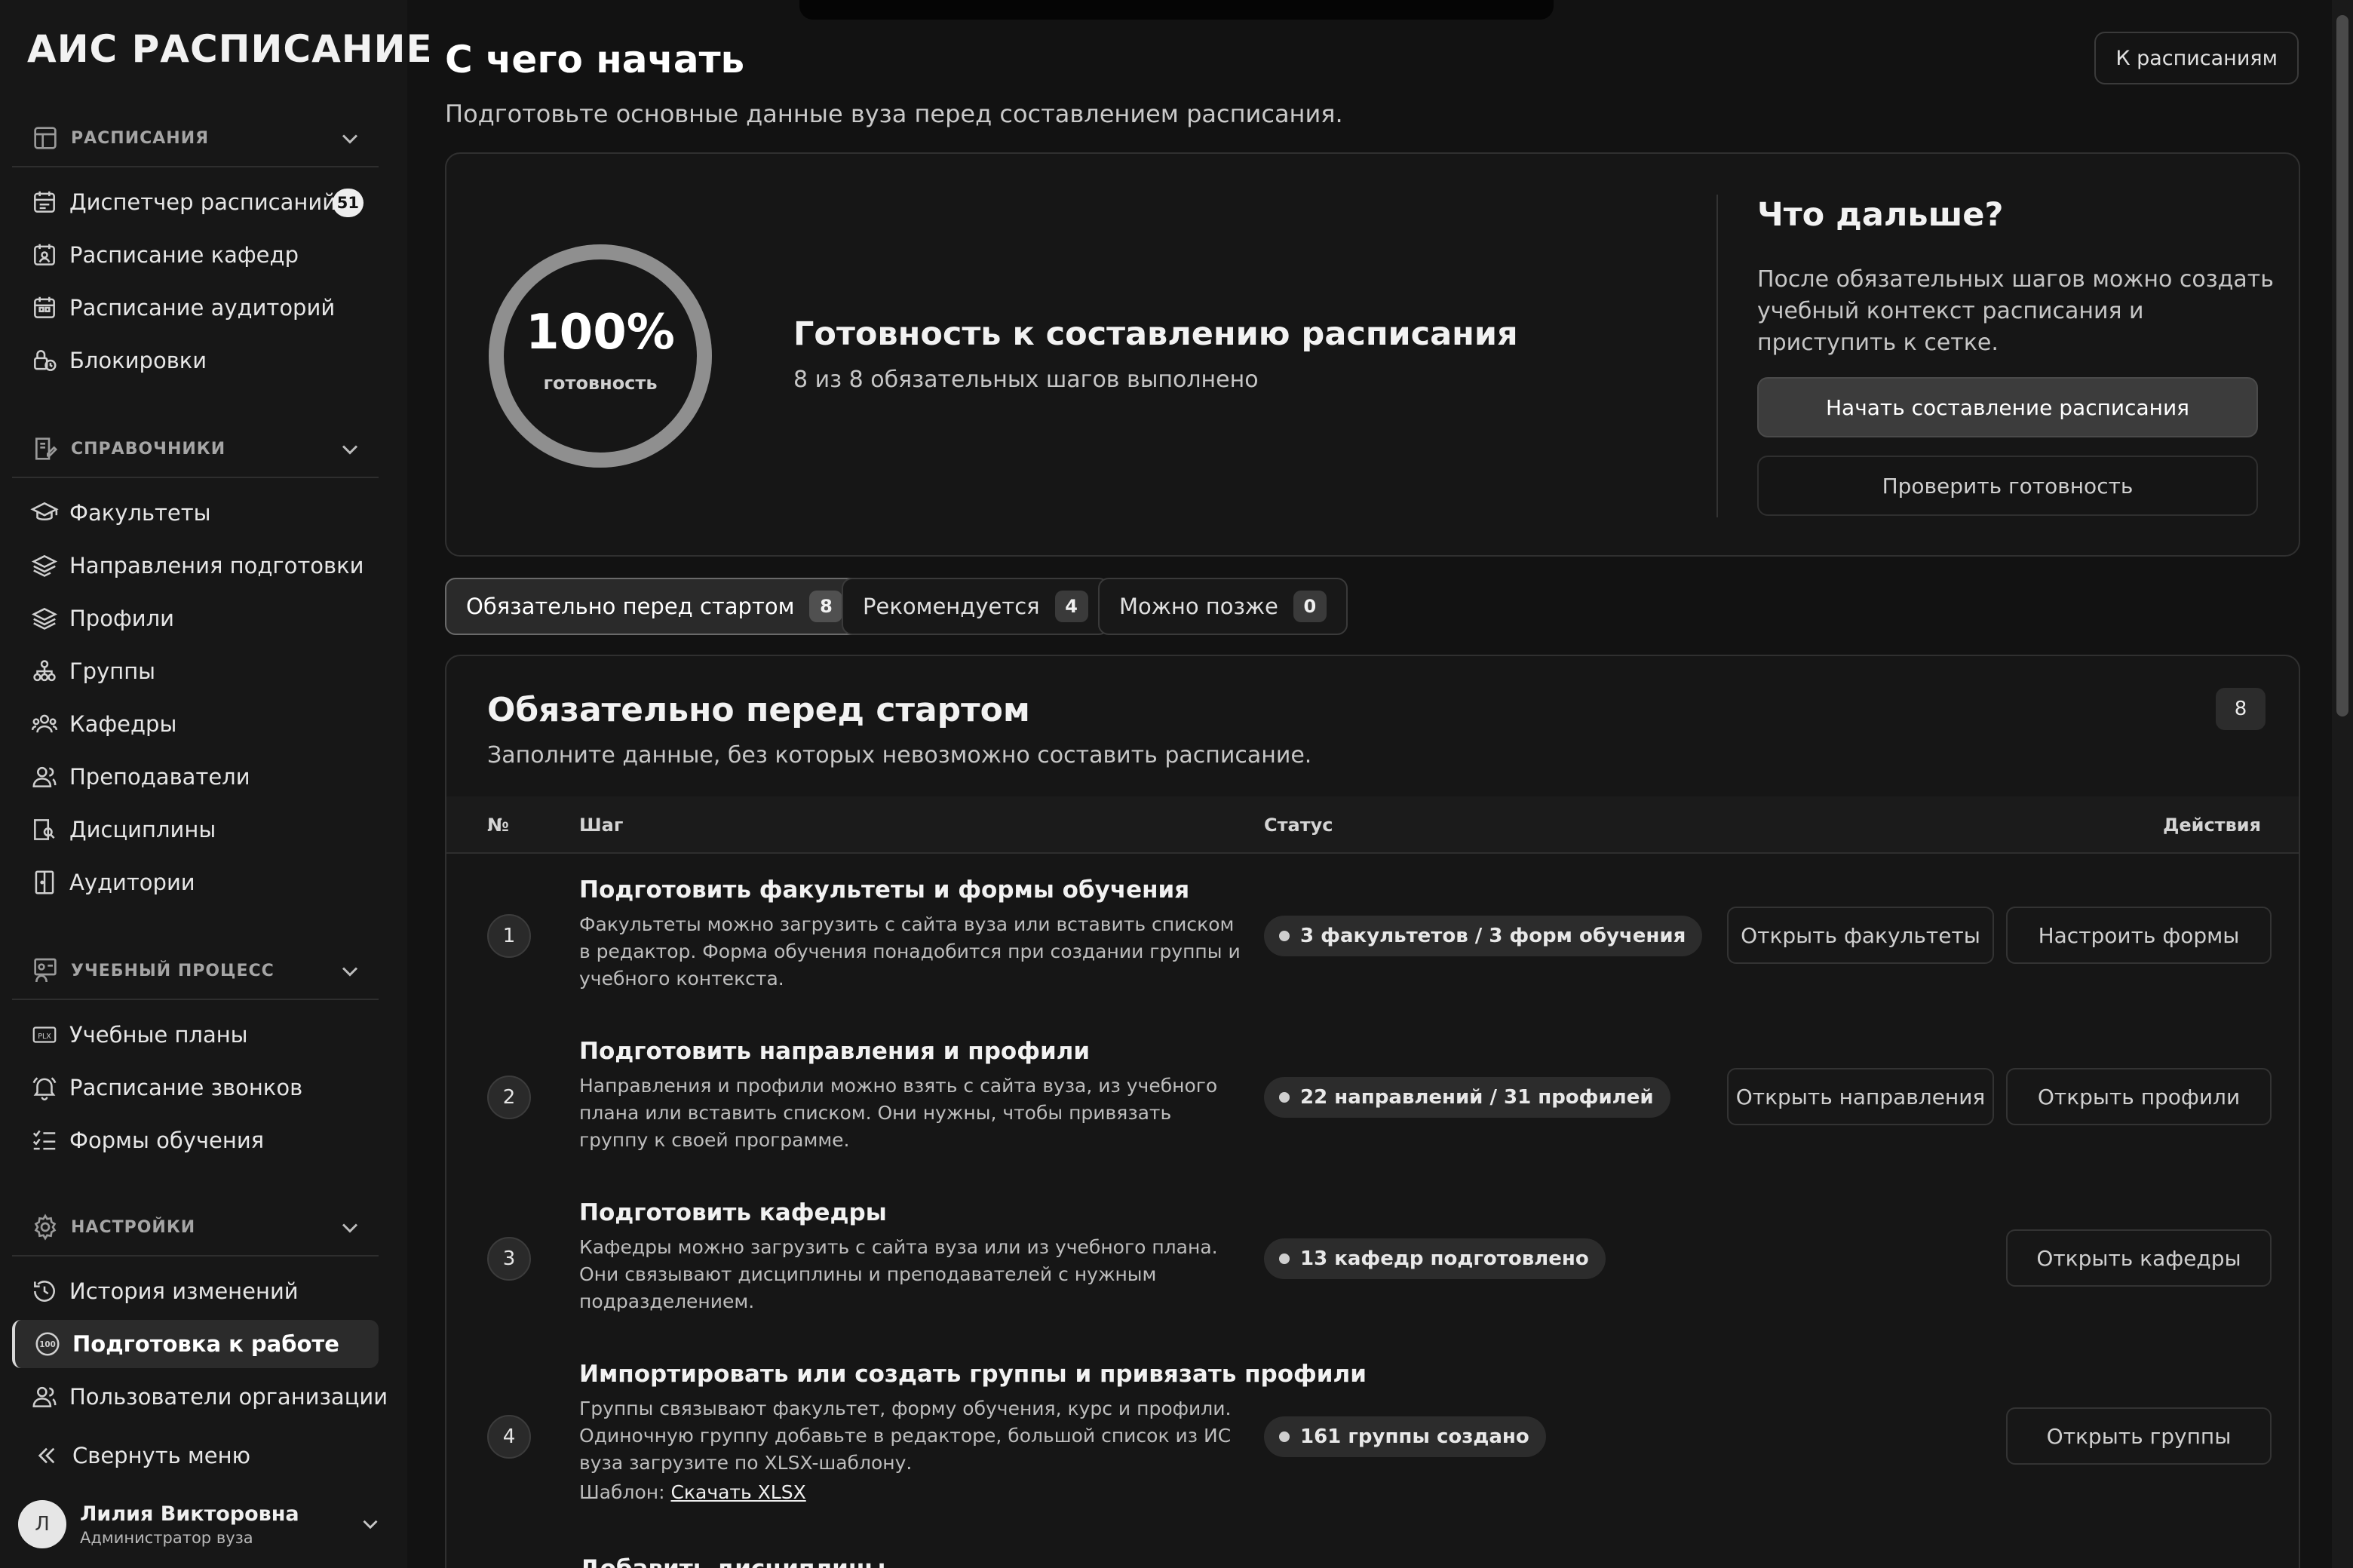  What do you see at coordinates (1372, 825) in the screenshot?
I see `table-header: № Шаг Статус Действия` at bounding box center [1372, 825].